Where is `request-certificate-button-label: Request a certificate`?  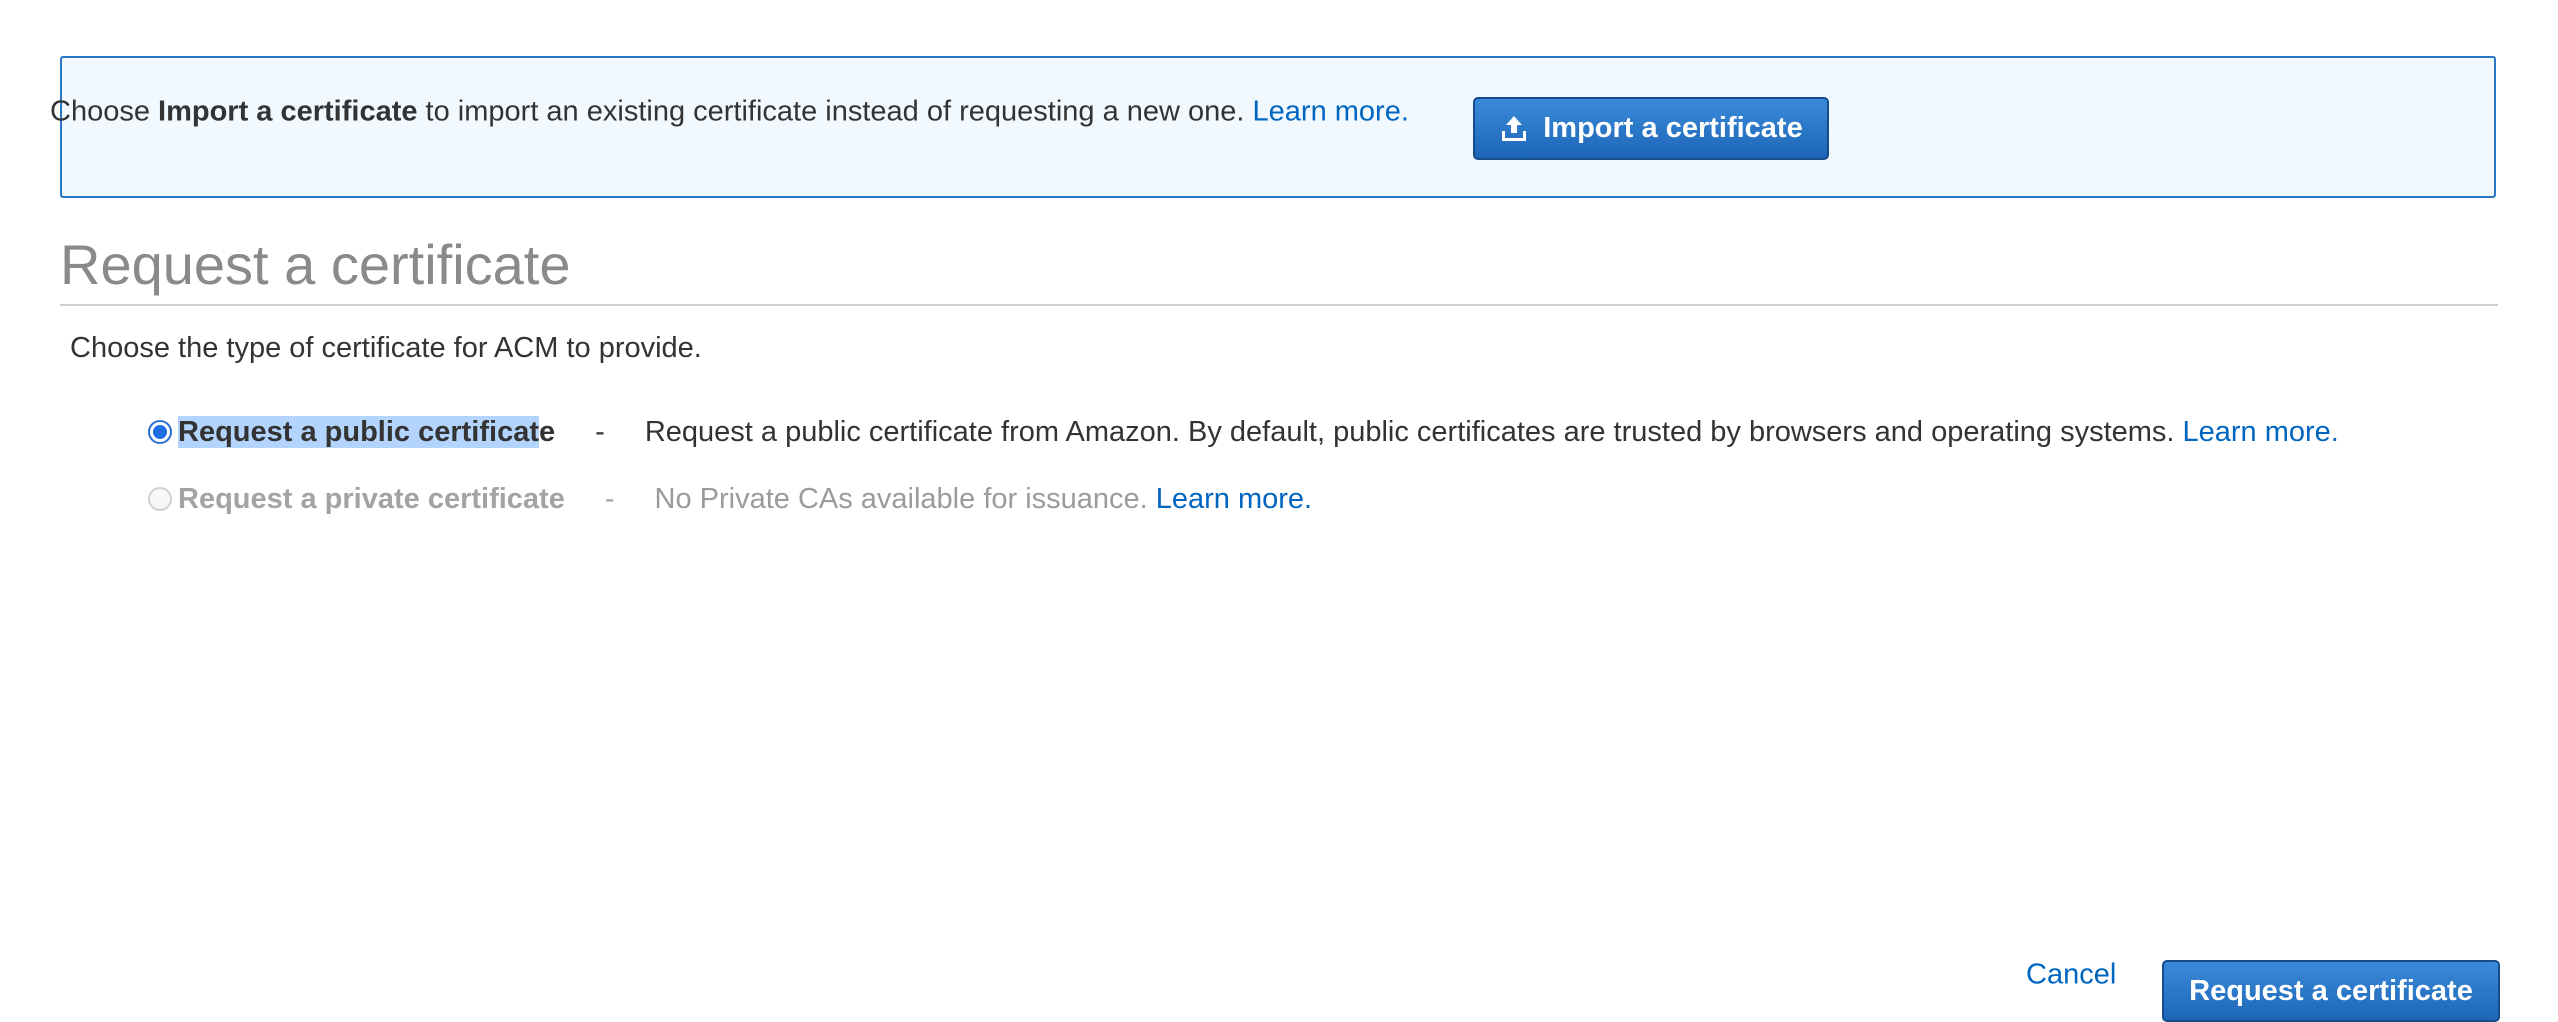 request-certificate-button-label: Request a certificate is located at coordinates (2331, 990).